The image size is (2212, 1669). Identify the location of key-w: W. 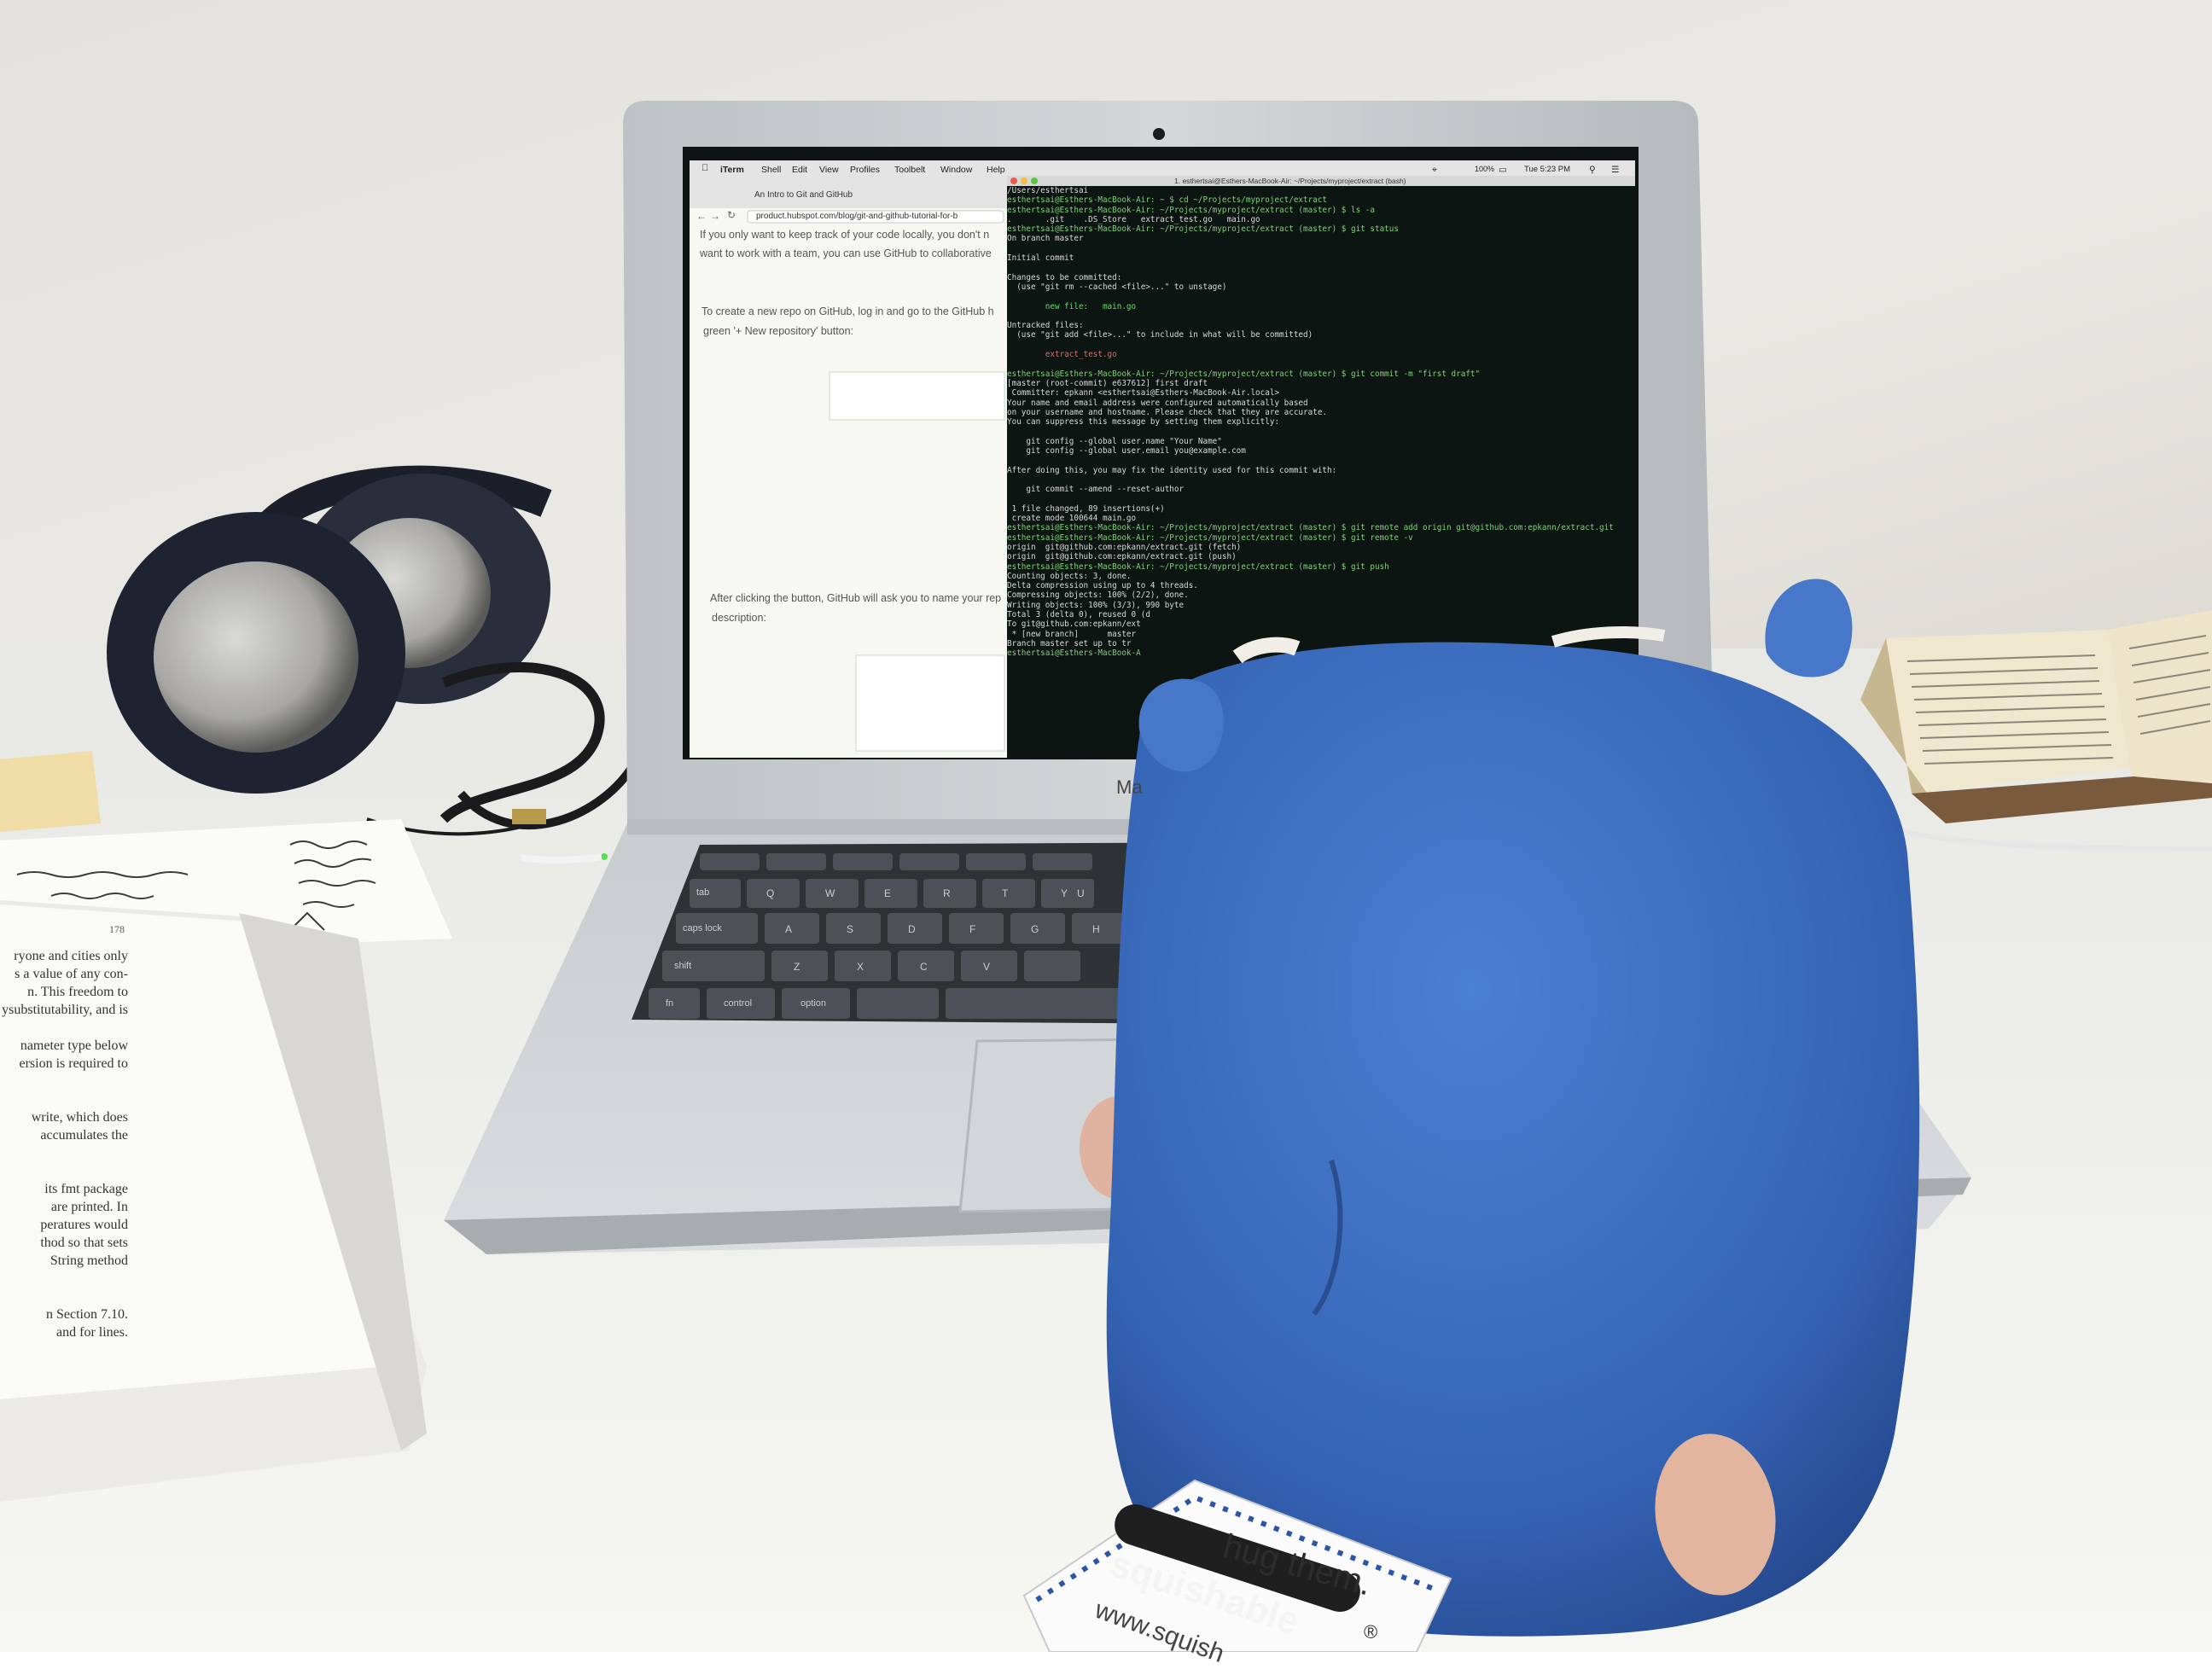
(830, 893).